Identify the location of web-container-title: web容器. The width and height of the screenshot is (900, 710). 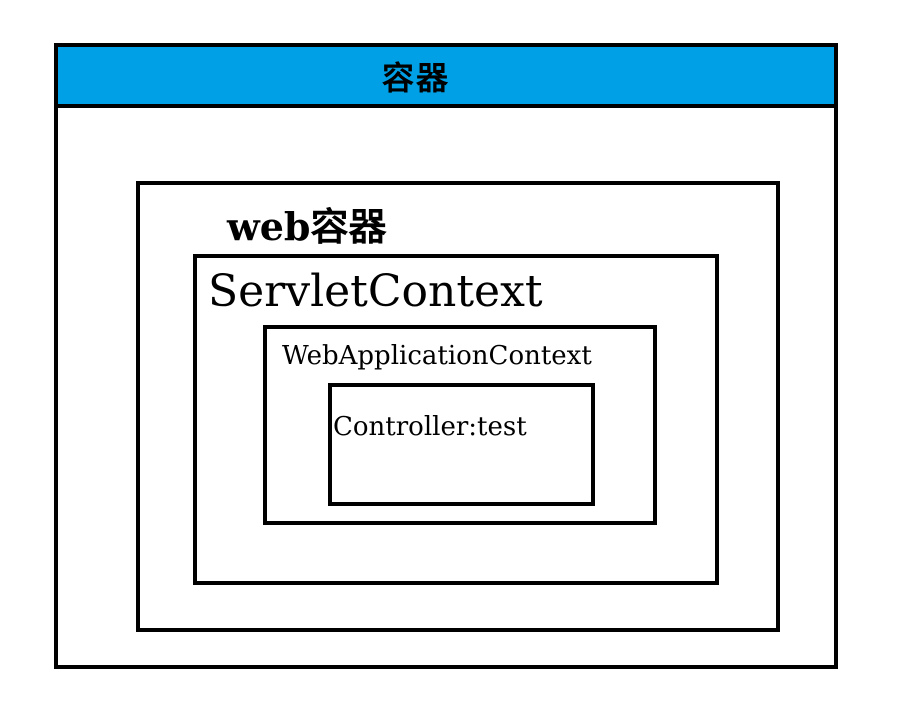
(307, 226).